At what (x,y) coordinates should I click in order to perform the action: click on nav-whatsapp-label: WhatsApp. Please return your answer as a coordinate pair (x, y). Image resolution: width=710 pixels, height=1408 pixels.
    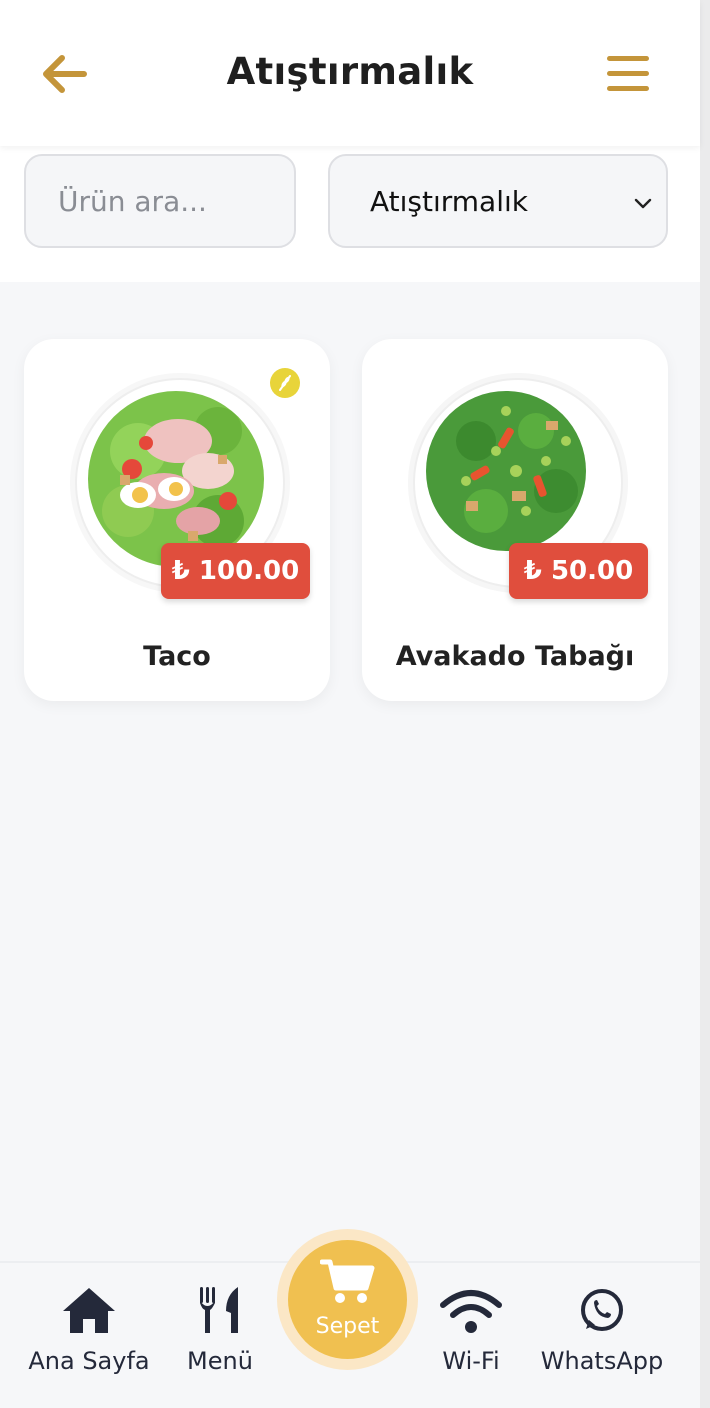
    Looking at the image, I should click on (602, 1361).